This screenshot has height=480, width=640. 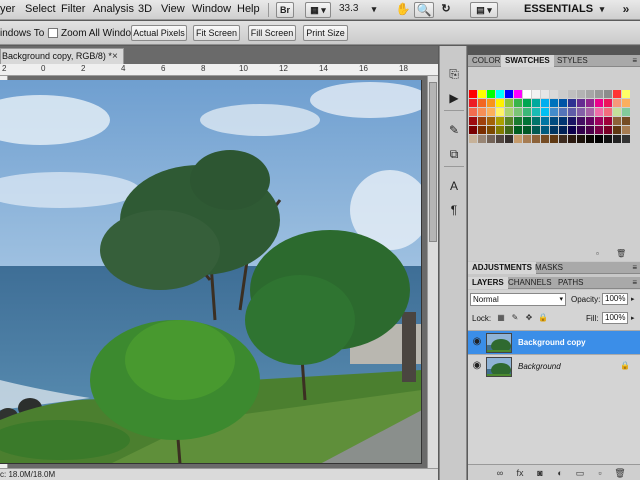 I want to click on layer-row: ◉ Background 🔒, so click(x=554, y=366).